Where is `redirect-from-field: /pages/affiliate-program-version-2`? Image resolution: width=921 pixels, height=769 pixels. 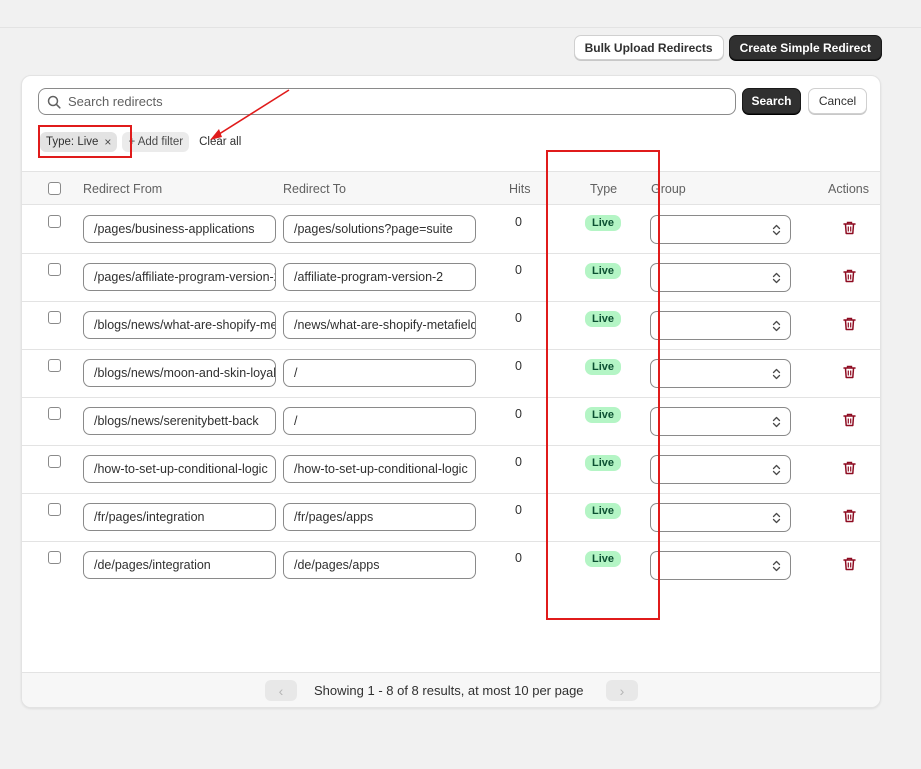 redirect-from-field: /pages/affiliate-program-version-2 is located at coordinates (179, 277).